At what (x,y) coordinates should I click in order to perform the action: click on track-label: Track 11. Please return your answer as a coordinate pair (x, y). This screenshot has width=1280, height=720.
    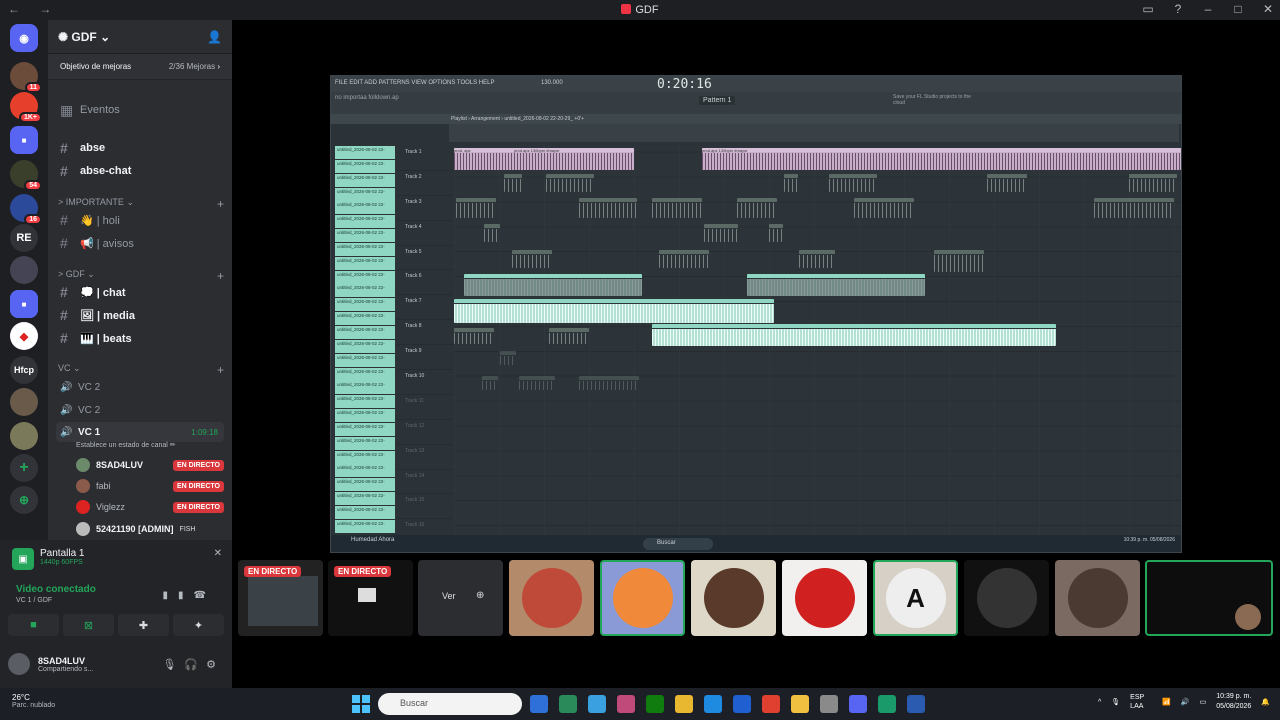
    Looking at the image, I should click on (425, 407).